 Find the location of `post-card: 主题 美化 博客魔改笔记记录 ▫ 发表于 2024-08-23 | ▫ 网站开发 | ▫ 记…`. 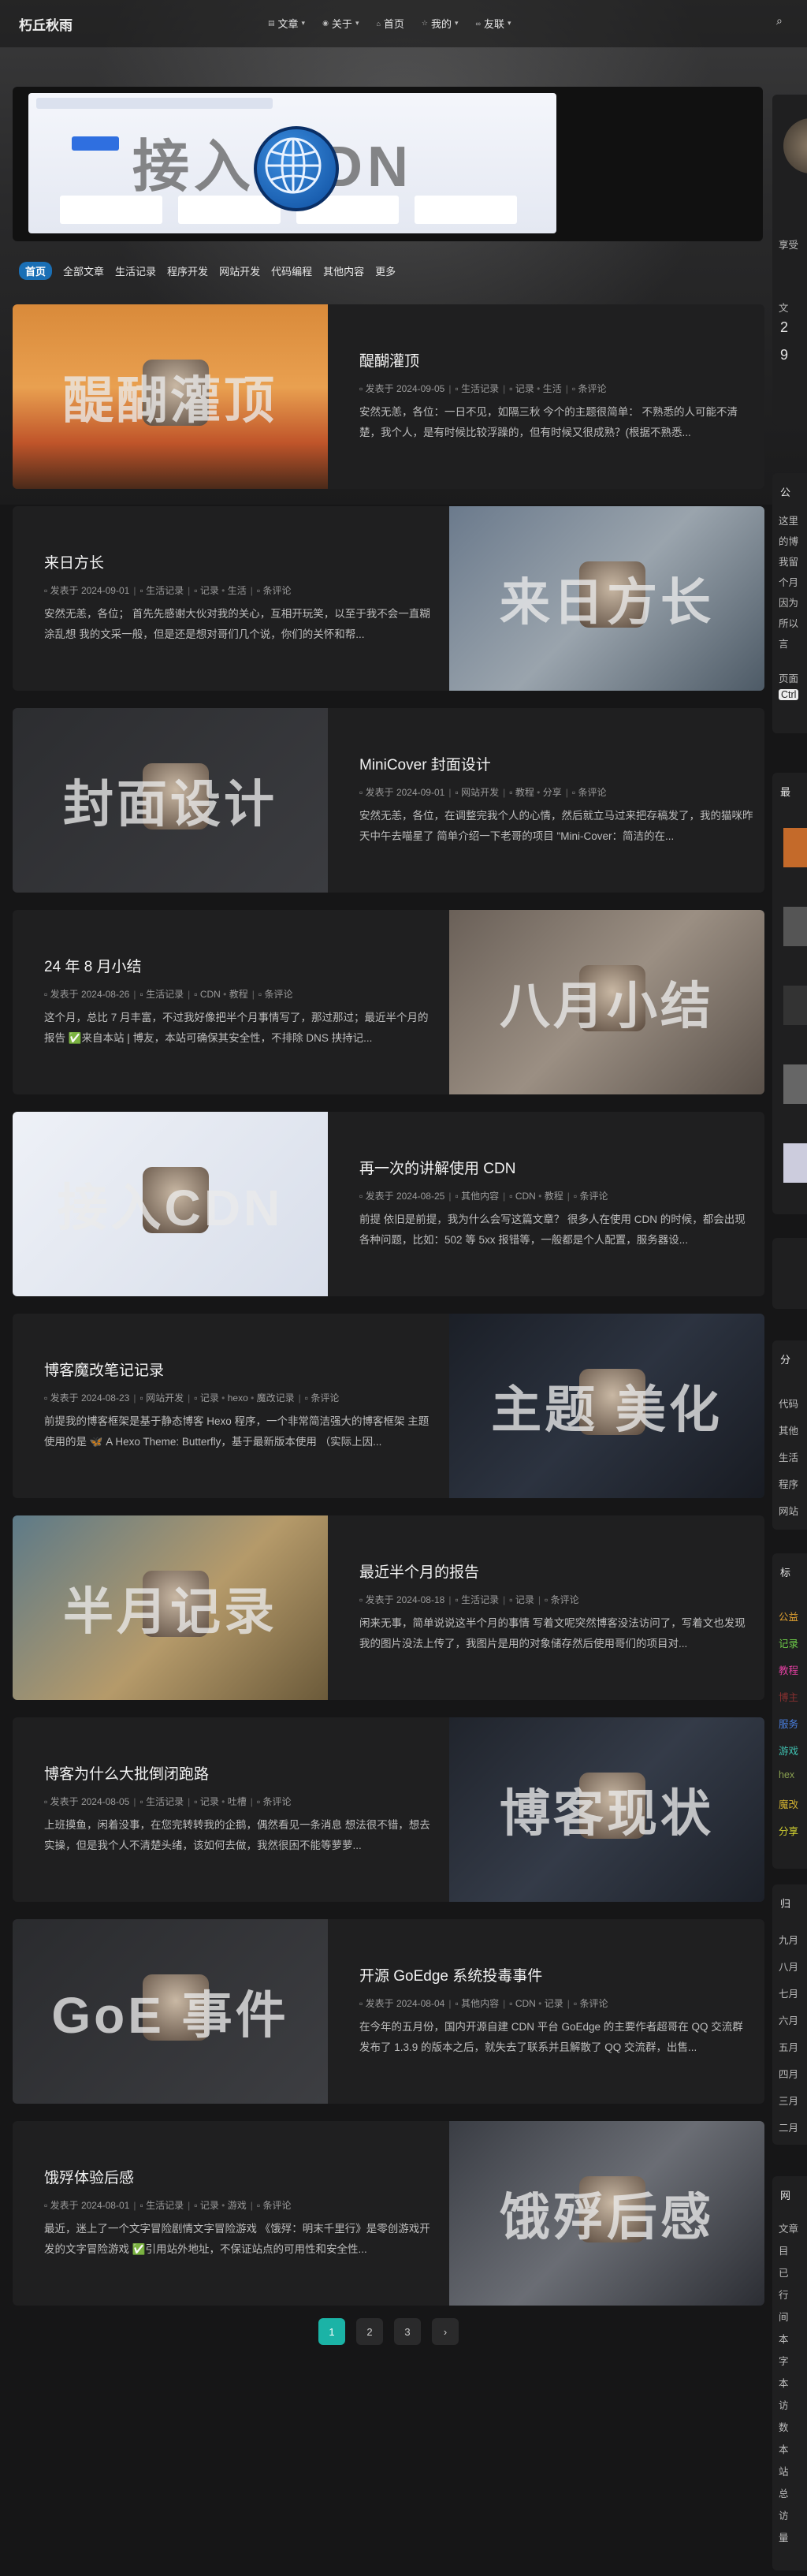

post-card: 主题 美化 博客魔改笔记记录 ▫ 发表于 2024-08-23 | ▫ 网站开发 | ▫ 记… is located at coordinates (388, 1406).